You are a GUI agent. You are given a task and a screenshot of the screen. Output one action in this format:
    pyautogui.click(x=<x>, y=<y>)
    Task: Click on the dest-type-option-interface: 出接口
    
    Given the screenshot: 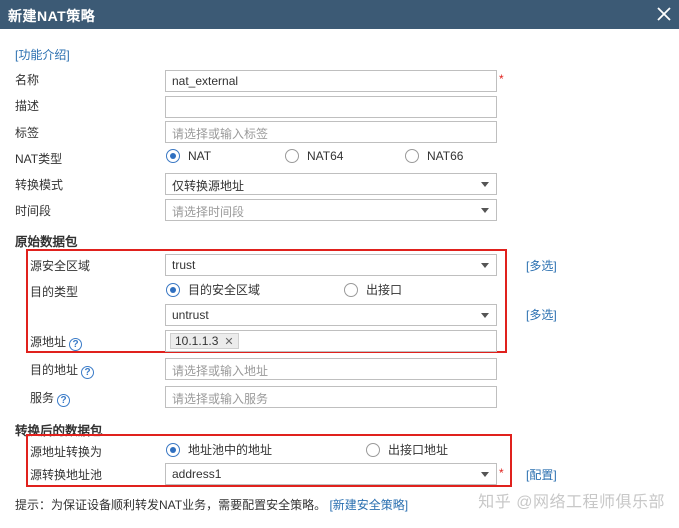 What is the action you would take?
    pyautogui.click(x=373, y=289)
    